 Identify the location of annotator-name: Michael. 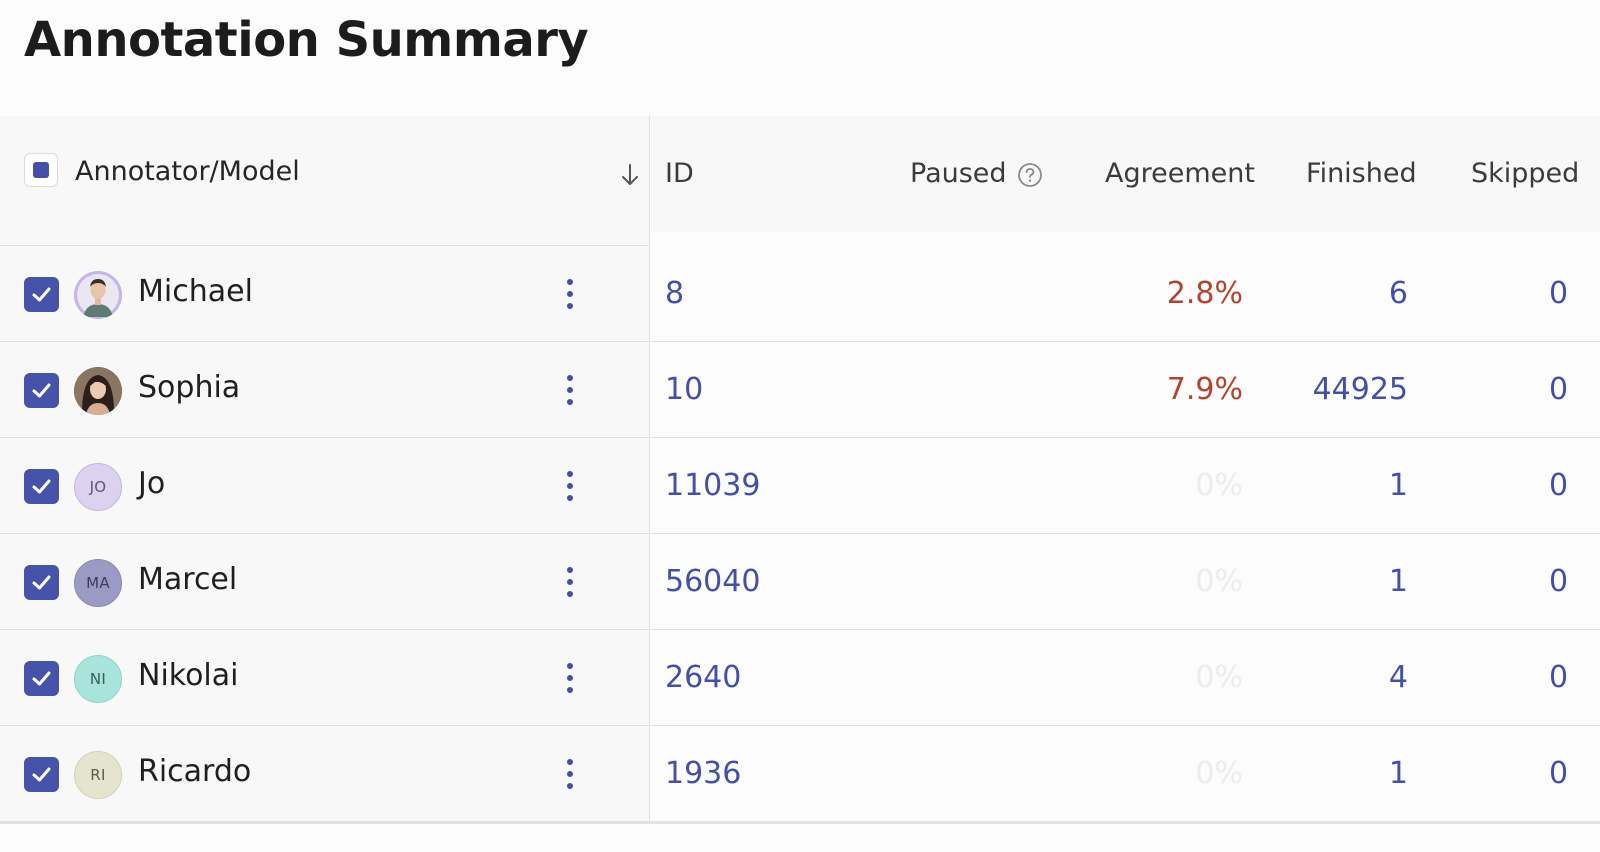
(195, 291).